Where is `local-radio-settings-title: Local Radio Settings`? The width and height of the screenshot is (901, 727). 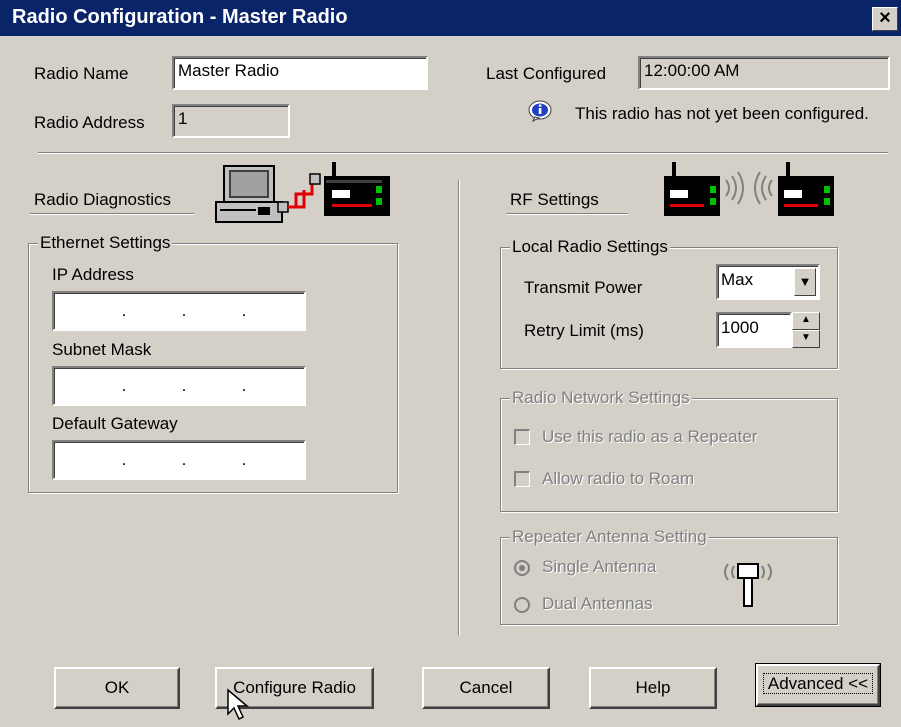
local-radio-settings-title: Local Radio Settings is located at coordinates (590, 247).